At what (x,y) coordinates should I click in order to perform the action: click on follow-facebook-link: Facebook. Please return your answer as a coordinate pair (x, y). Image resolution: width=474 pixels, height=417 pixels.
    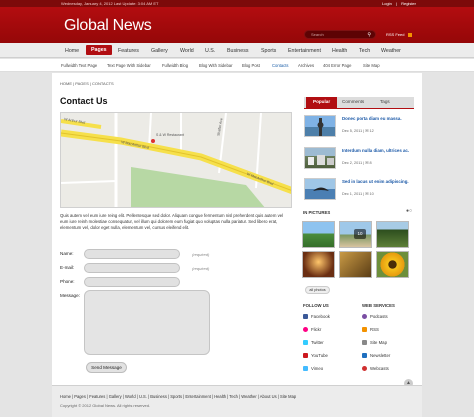
    Looking at the image, I should click on (316, 316).